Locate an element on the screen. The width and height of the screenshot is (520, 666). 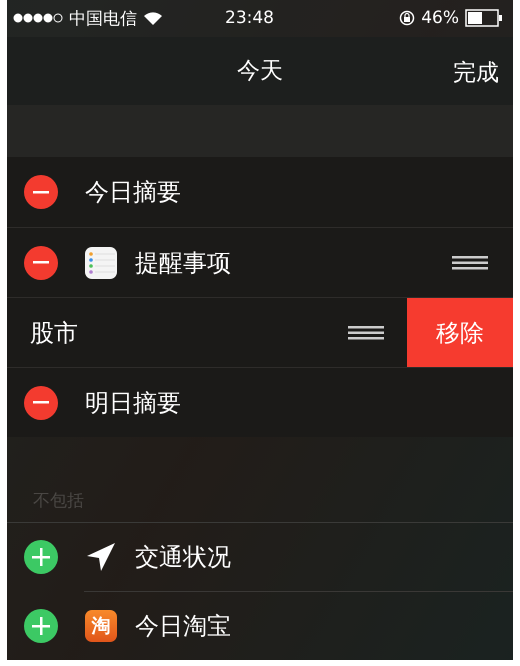
reminders-app-icon is located at coordinates (101, 262).